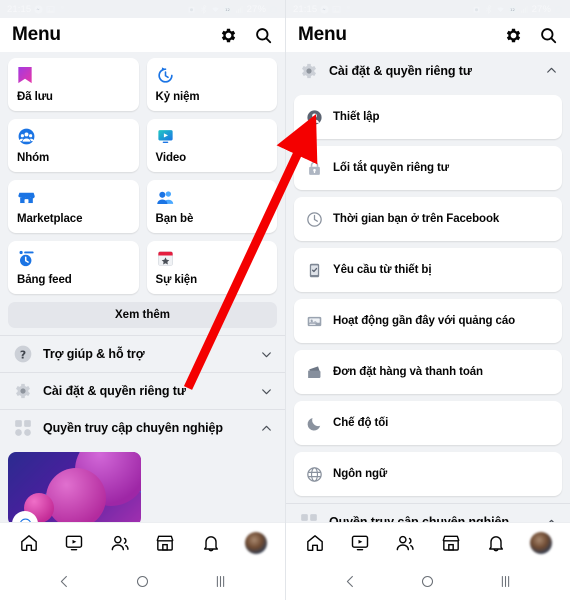 The width and height of the screenshot is (570, 600). What do you see at coordinates (428, 474) in the screenshot?
I see `list-item-language: Ngôn ngữ` at bounding box center [428, 474].